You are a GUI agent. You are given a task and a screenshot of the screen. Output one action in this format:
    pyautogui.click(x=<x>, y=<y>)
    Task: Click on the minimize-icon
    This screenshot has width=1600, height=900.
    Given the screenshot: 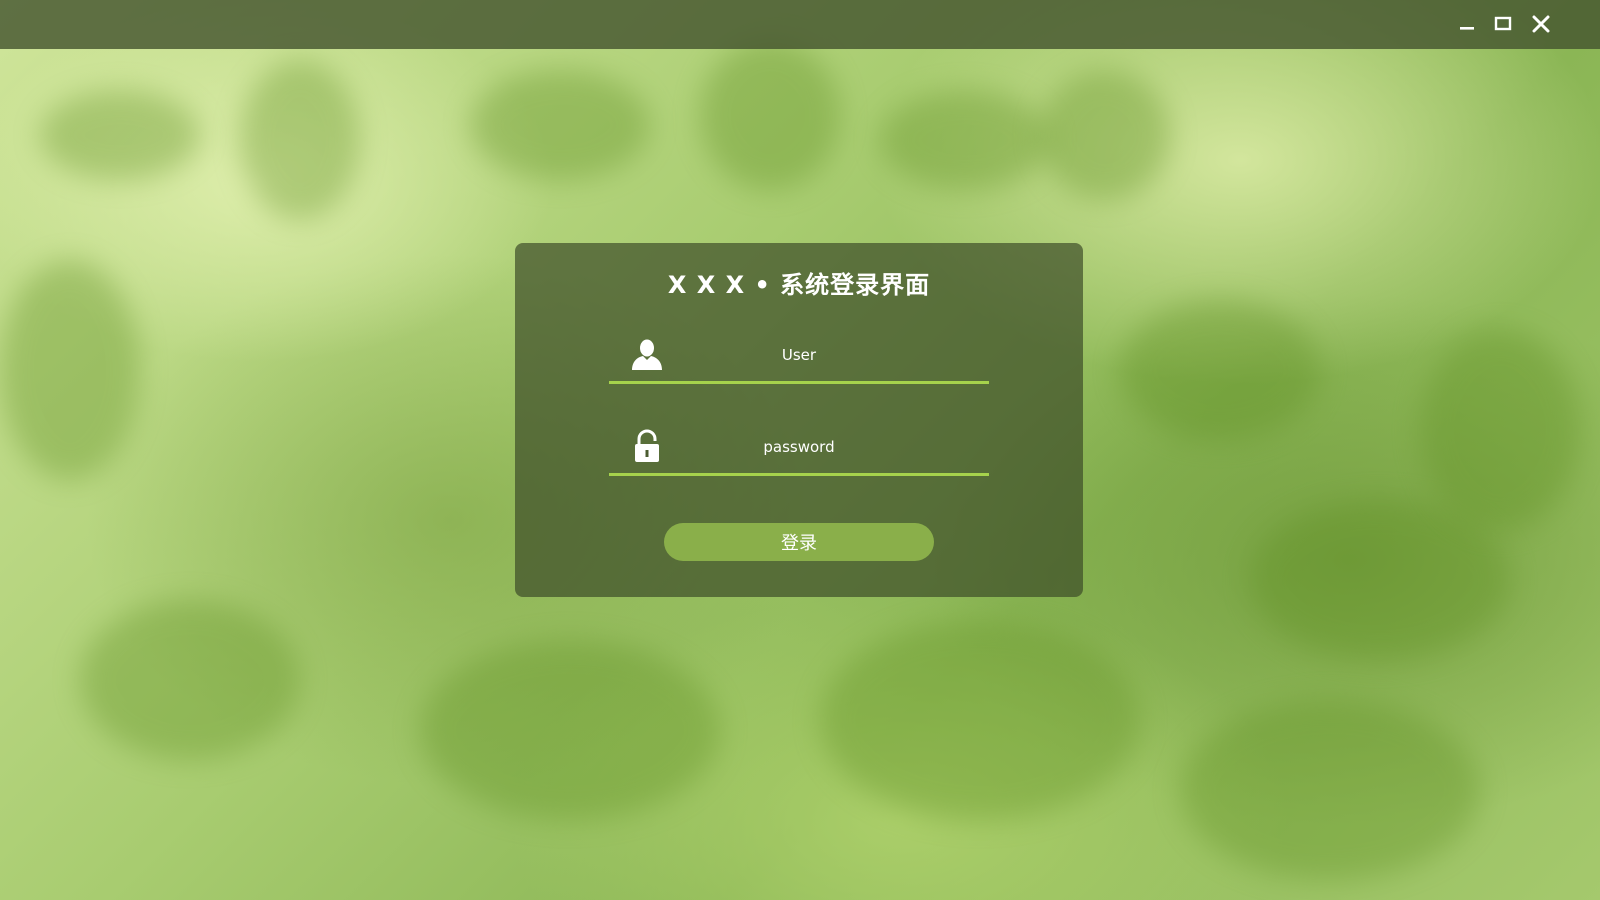 What is the action you would take?
    pyautogui.click(x=1467, y=28)
    